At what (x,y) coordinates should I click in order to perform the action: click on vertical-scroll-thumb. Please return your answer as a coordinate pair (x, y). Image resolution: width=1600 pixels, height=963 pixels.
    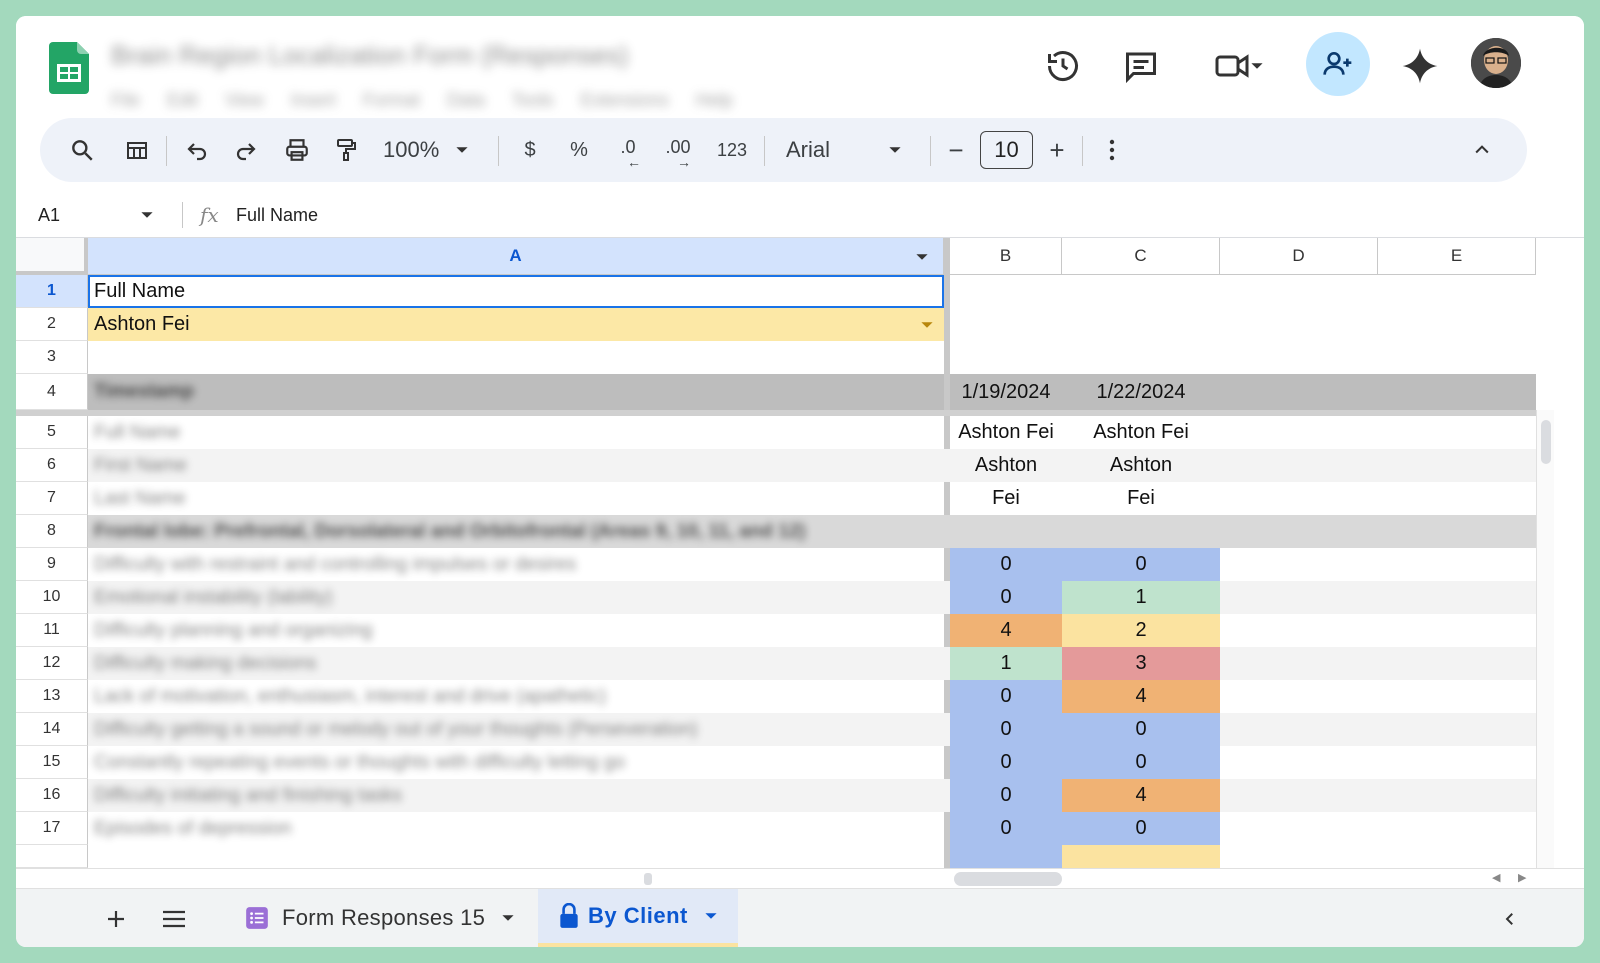
    Looking at the image, I should click on (1546, 442).